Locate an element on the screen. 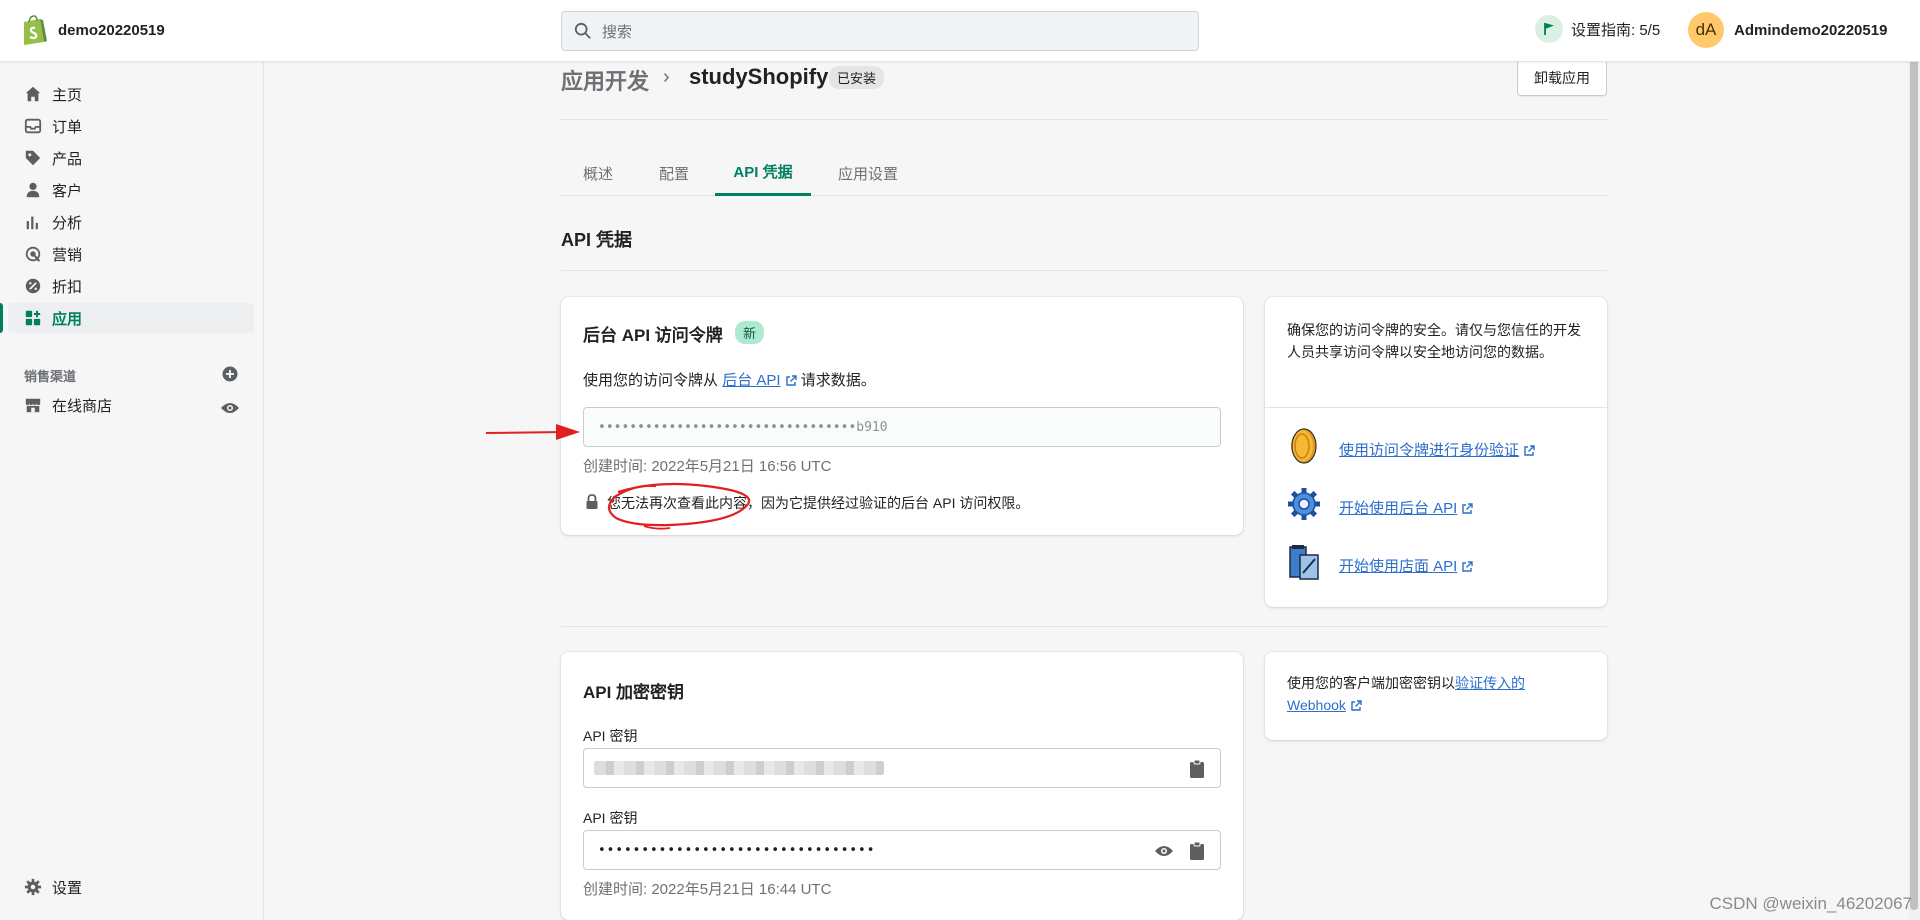 Image resolution: width=1920 pixels, height=920 pixels. scrollbar-thumb is located at coordinates (1914, 470).